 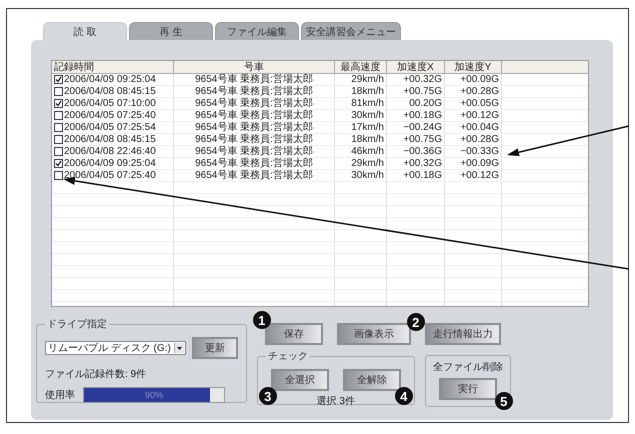 I want to click on button: 走行情報出力, so click(x=462, y=334).